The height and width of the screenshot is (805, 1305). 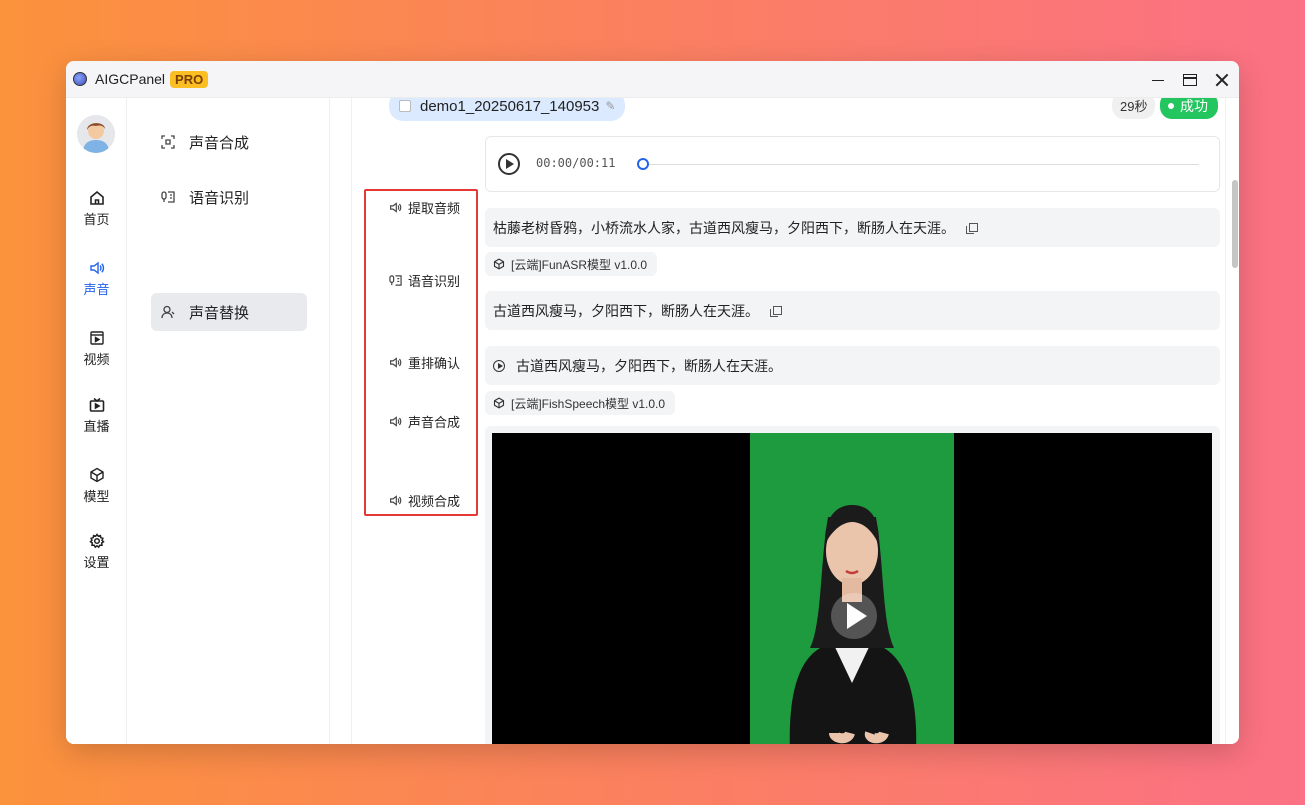 I want to click on submenu-item-voice-replace: 声音替换, so click(x=229, y=312).